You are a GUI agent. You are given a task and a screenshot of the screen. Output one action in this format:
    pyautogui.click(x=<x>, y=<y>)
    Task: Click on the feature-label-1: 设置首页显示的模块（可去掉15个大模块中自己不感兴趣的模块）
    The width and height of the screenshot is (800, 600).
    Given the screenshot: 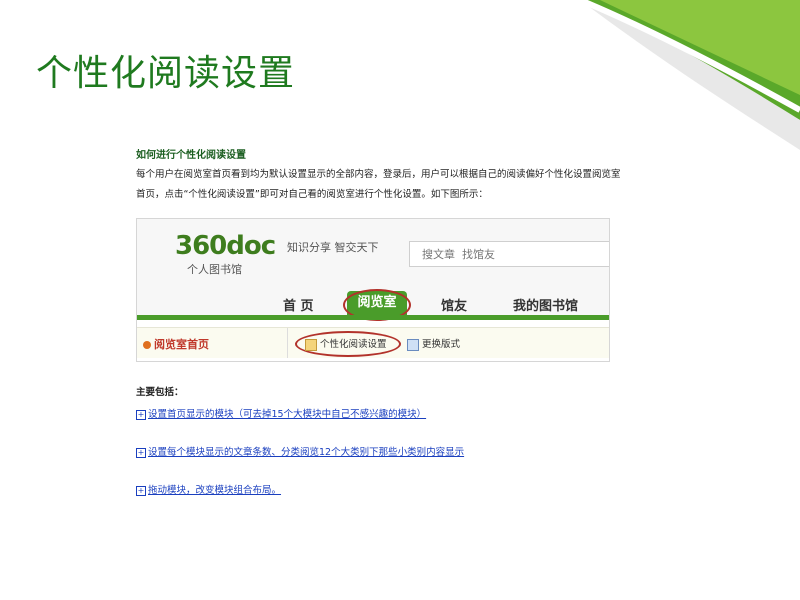 What is the action you would take?
    pyautogui.click(x=287, y=414)
    